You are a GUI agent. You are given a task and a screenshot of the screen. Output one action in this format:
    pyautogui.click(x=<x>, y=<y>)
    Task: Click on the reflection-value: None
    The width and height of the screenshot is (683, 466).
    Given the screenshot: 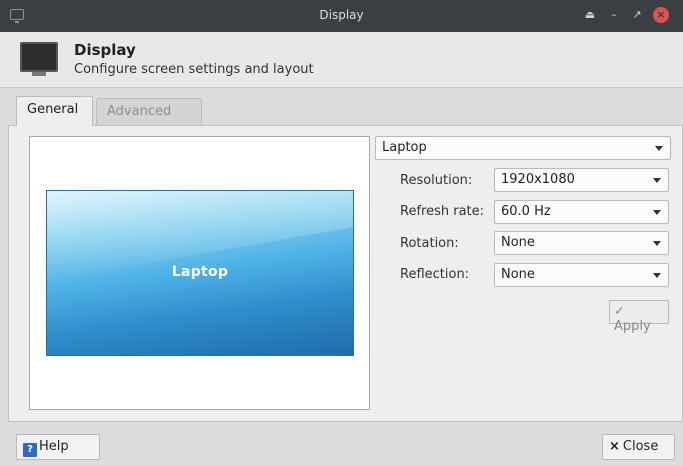 What is the action you would take?
    pyautogui.click(x=518, y=274)
    